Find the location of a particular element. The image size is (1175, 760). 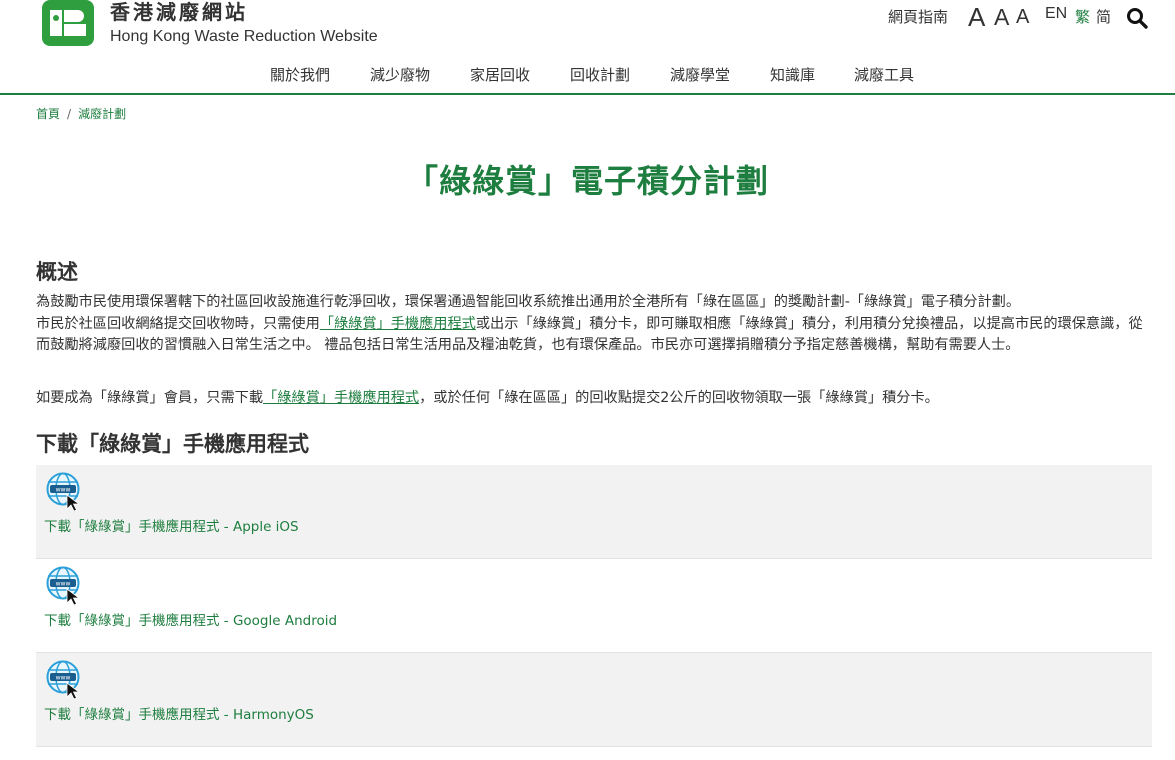

nav-item-waste-reduction-academy: 減廢學堂 is located at coordinates (700, 74).